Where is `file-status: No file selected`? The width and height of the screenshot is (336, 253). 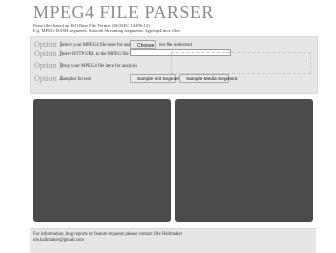
file-status: No file selected is located at coordinates (175, 45).